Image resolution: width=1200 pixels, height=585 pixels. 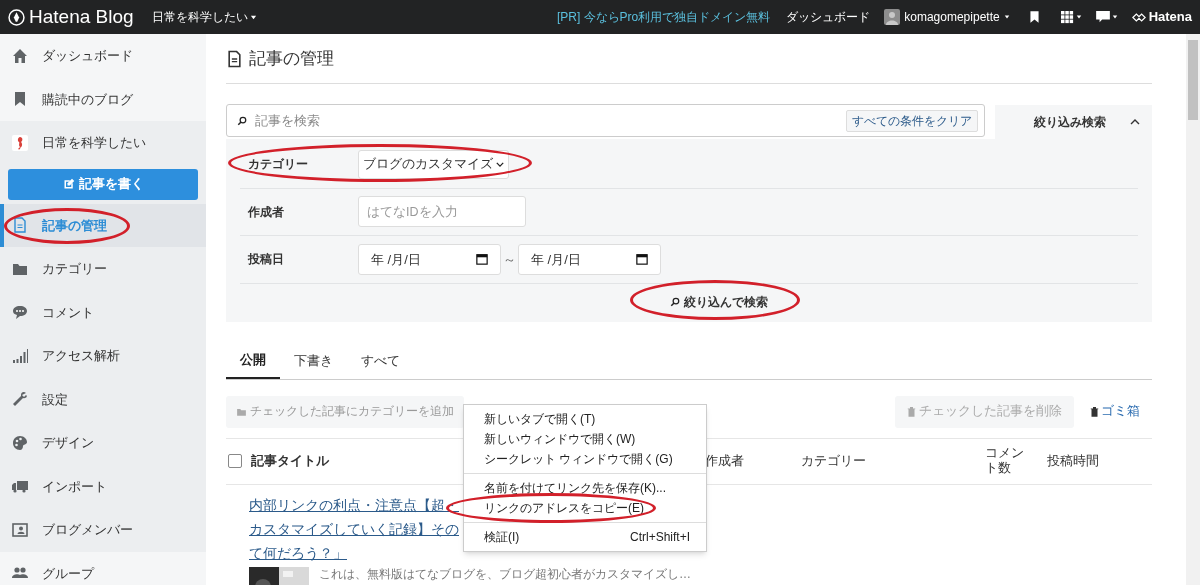 What do you see at coordinates (20, 442) in the screenshot?
I see `palette-icon` at bounding box center [20, 442].